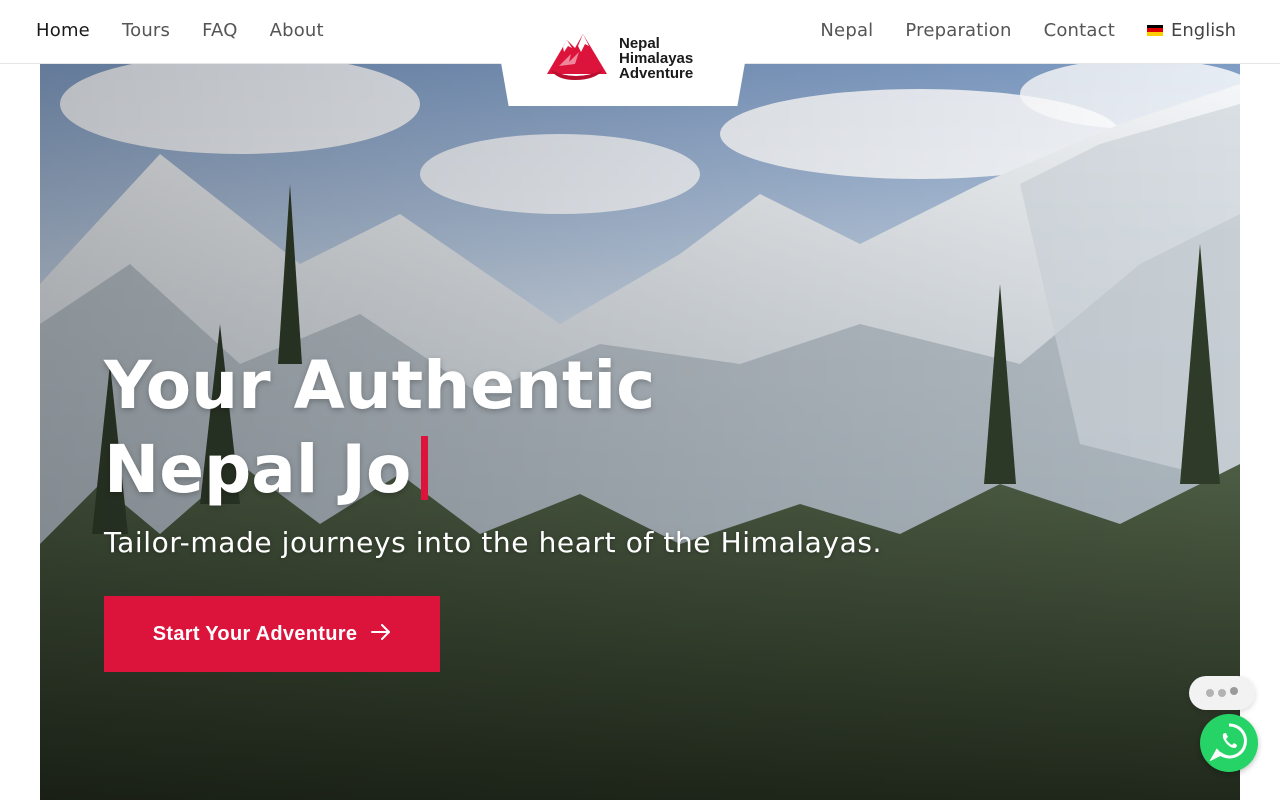  I want to click on start-adventure-button: Start Your Adventure, so click(272, 634).